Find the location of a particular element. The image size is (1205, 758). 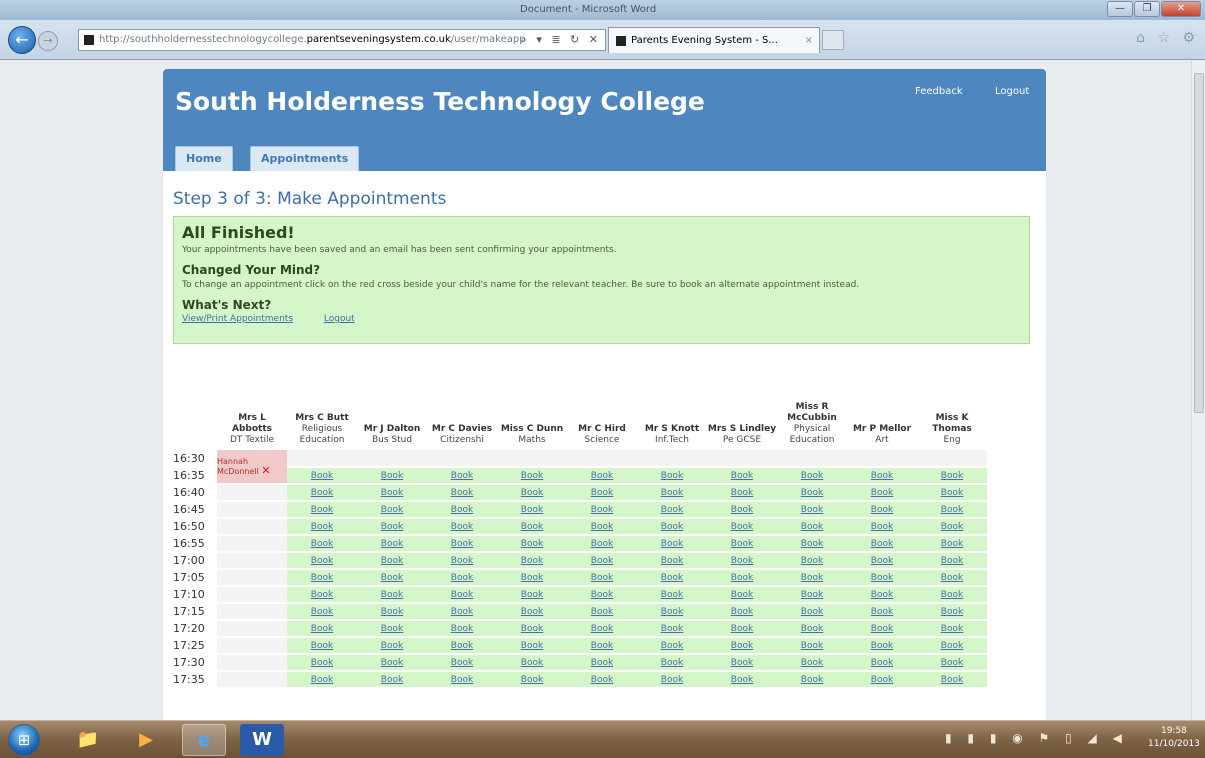

back-button: ← is located at coordinates (22, 40).